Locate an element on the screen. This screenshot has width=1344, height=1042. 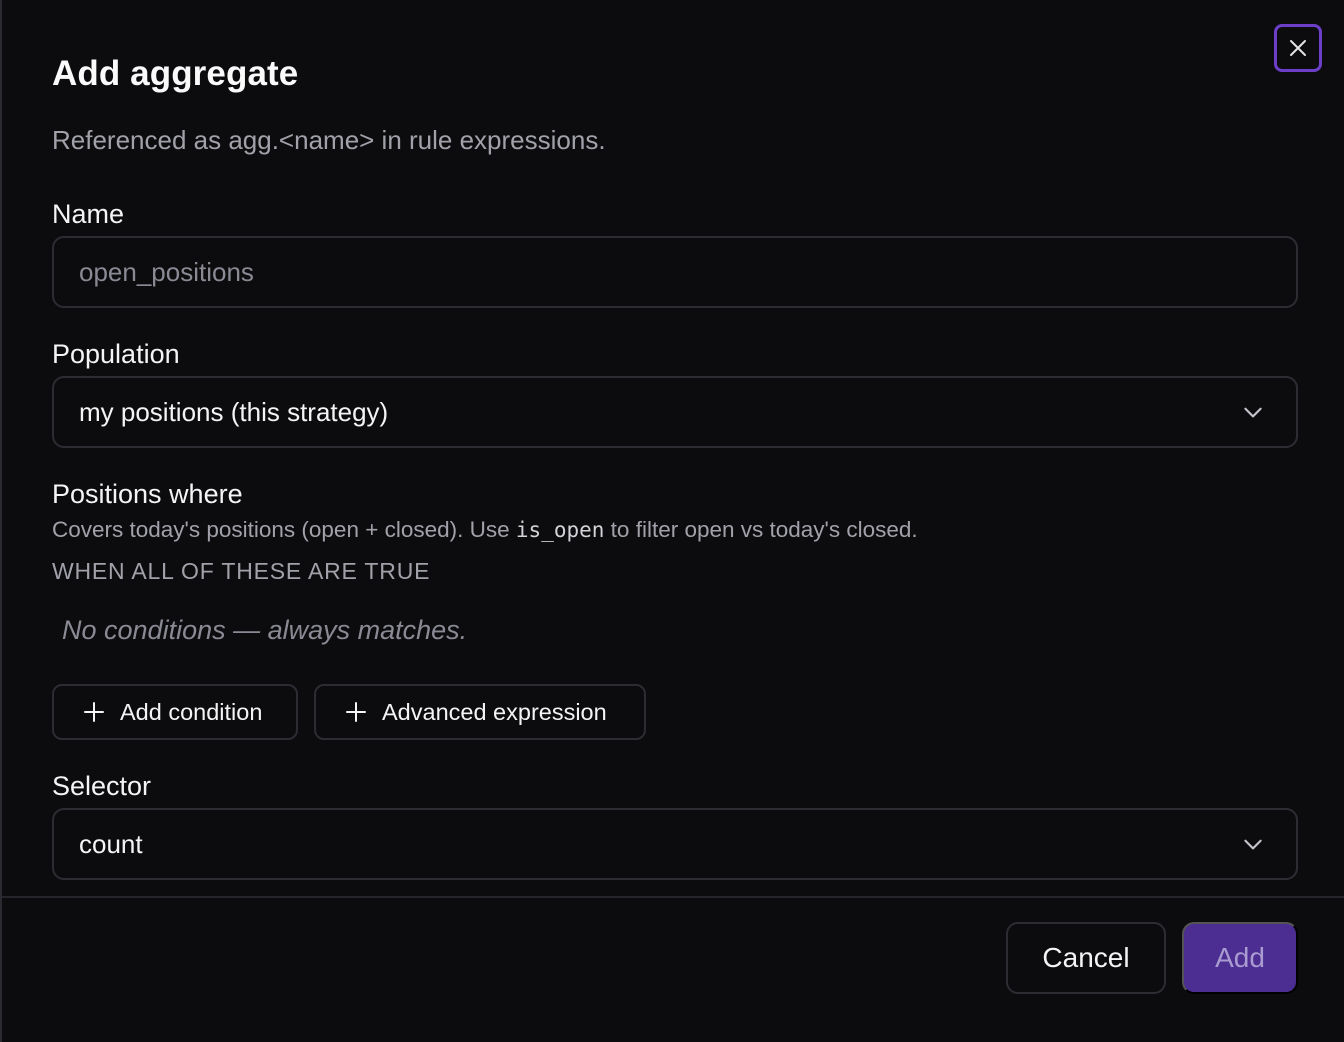
selector-label: Selector is located at coordinates (102, 786).